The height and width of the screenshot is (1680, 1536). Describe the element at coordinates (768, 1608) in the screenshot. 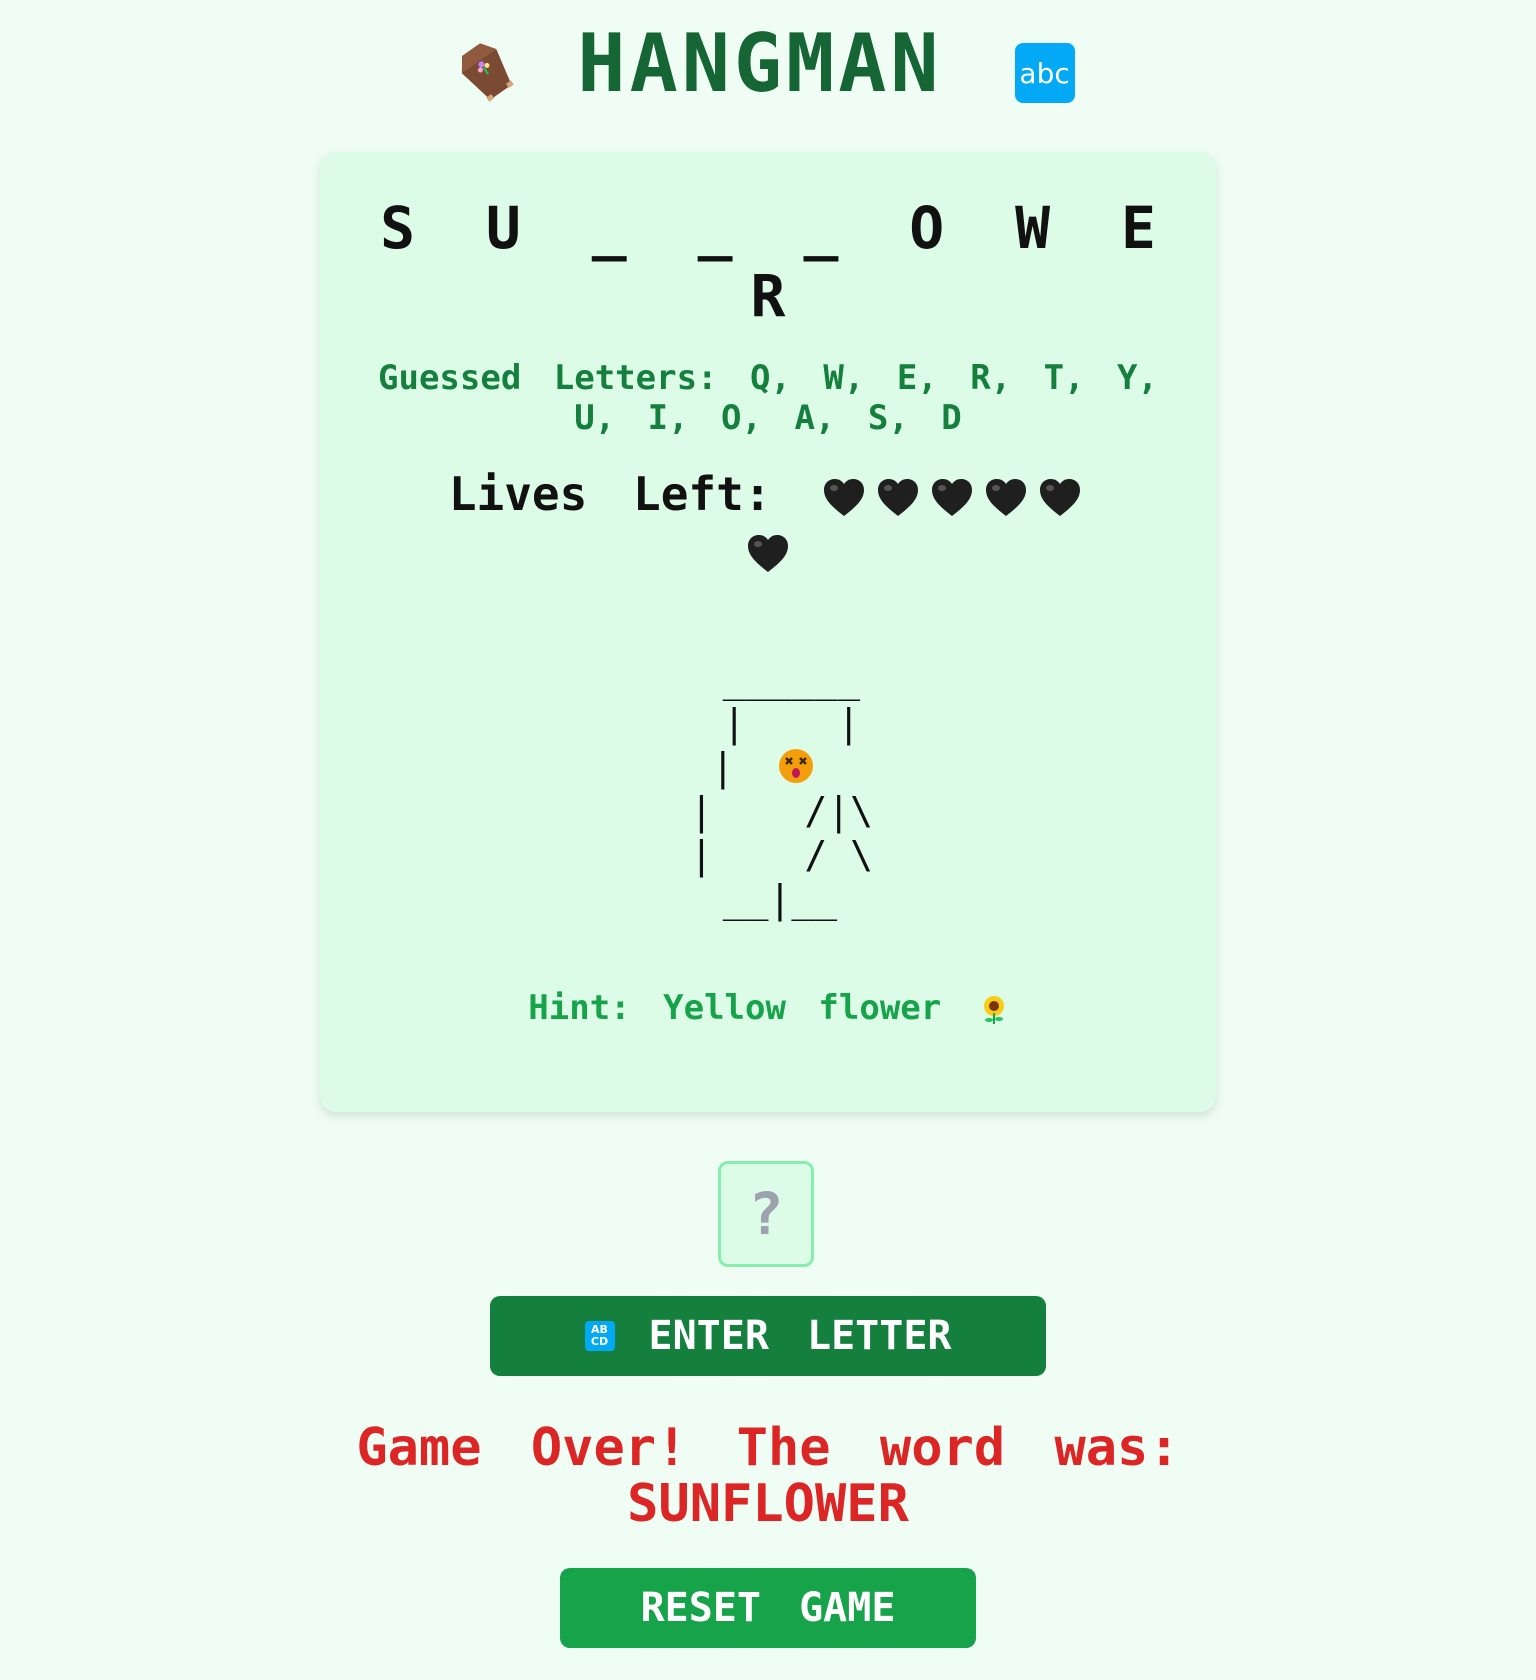

I see `reset-game-button: RESET GAME` at that location.